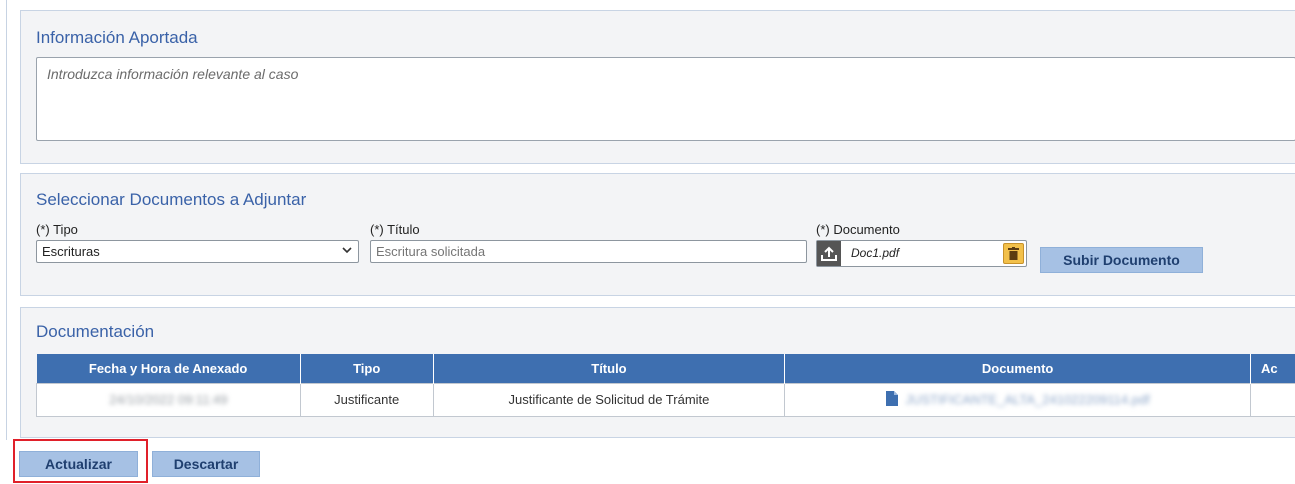 Image resolution: width=1295 pixels, height=484 pixels. Describe the element at coordinates (1272, 368) in the screenshot. I see `column-header-acciones: Ac` at that location.